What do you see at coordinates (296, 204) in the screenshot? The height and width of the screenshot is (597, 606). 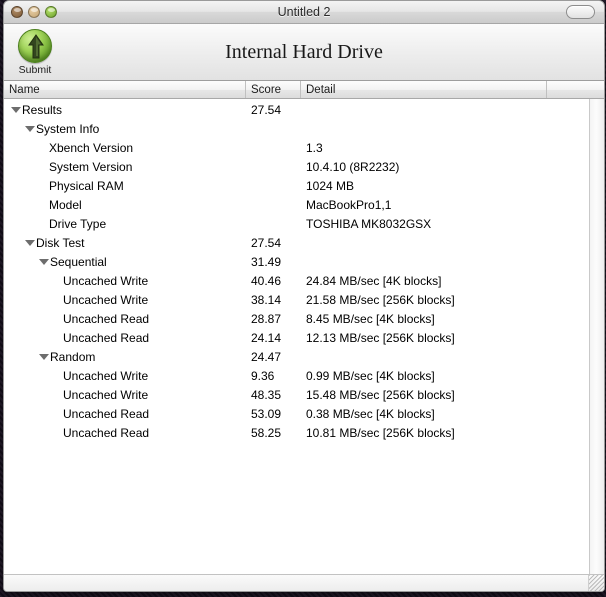 I see `table-row: Model MacBookPro1,1` at bounding box center [296, 204].